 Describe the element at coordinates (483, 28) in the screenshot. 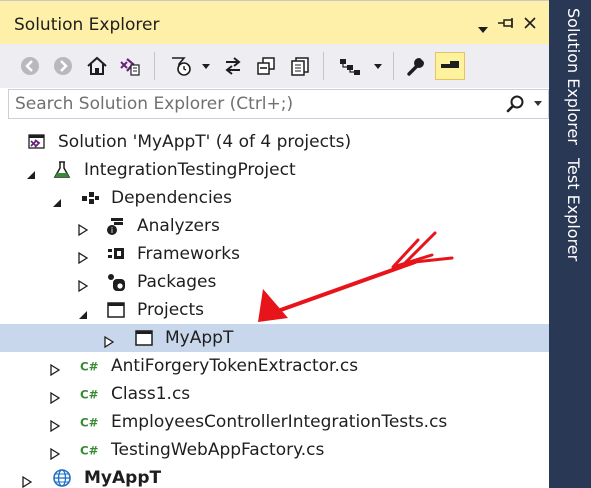

I see `dropdown-icon` at that location.